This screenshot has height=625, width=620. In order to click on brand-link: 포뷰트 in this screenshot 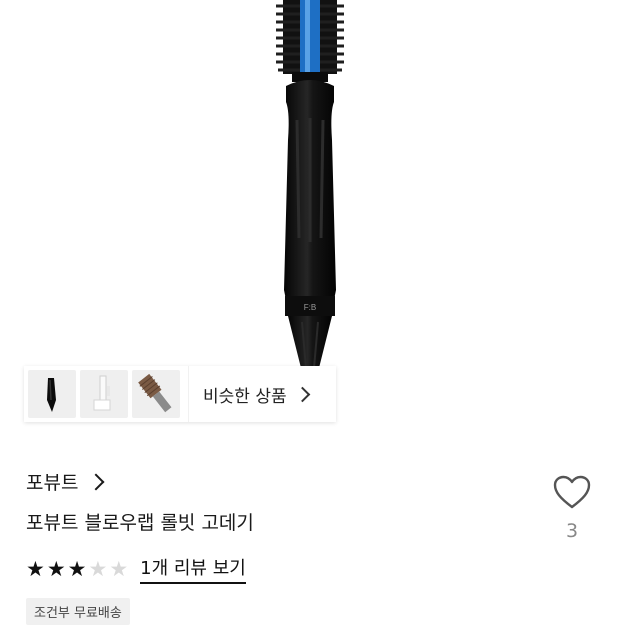, I will do `click(65, 481)`.